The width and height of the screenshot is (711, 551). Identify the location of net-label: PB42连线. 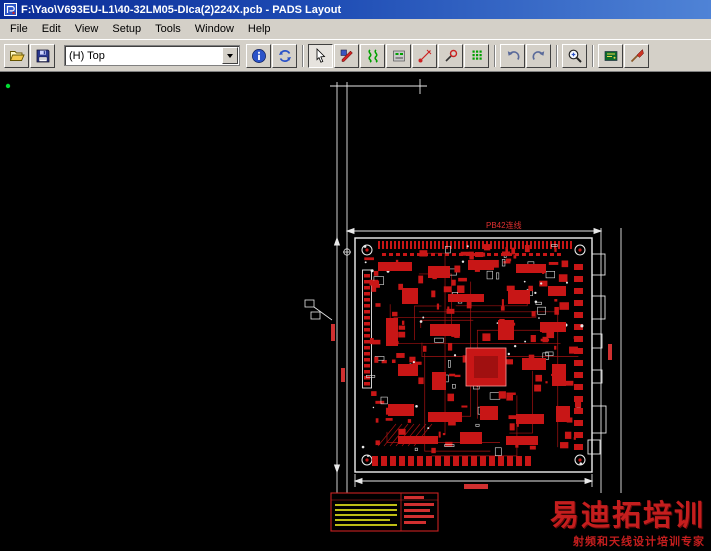
(504, 225).